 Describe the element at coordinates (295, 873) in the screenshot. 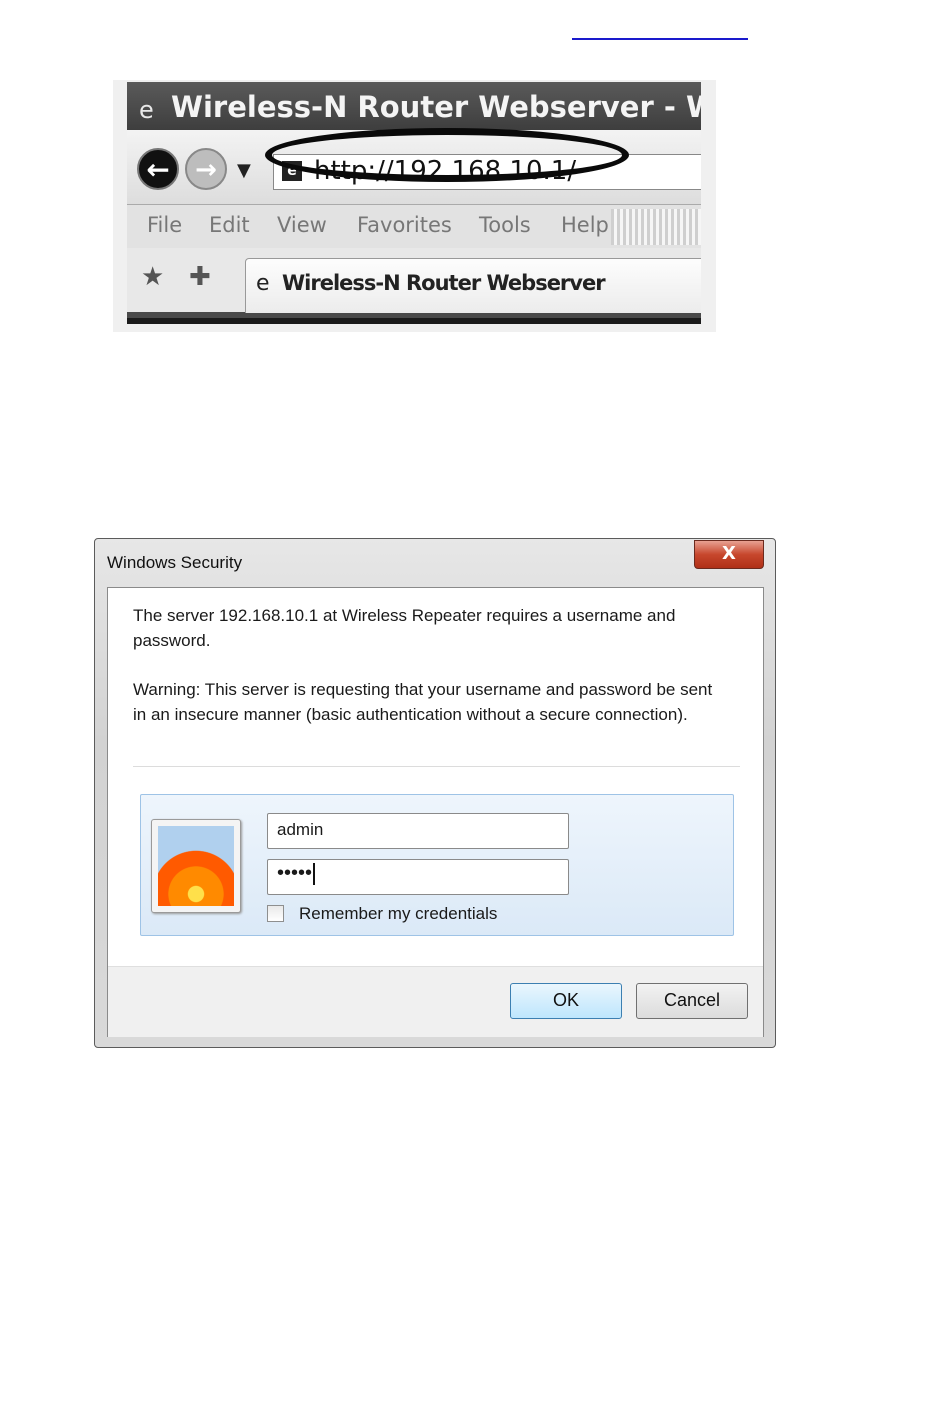

I see `password-value: •••••` at that location.